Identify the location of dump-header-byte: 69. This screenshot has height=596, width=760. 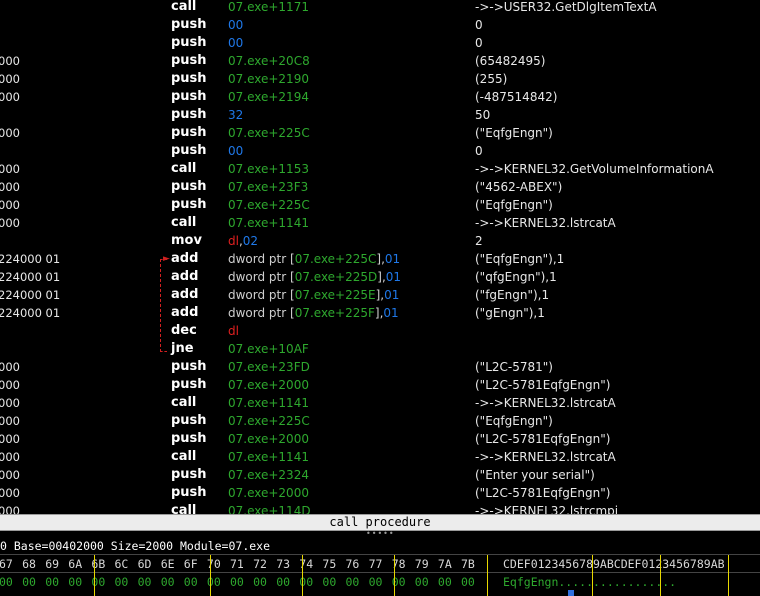
(52, 564).